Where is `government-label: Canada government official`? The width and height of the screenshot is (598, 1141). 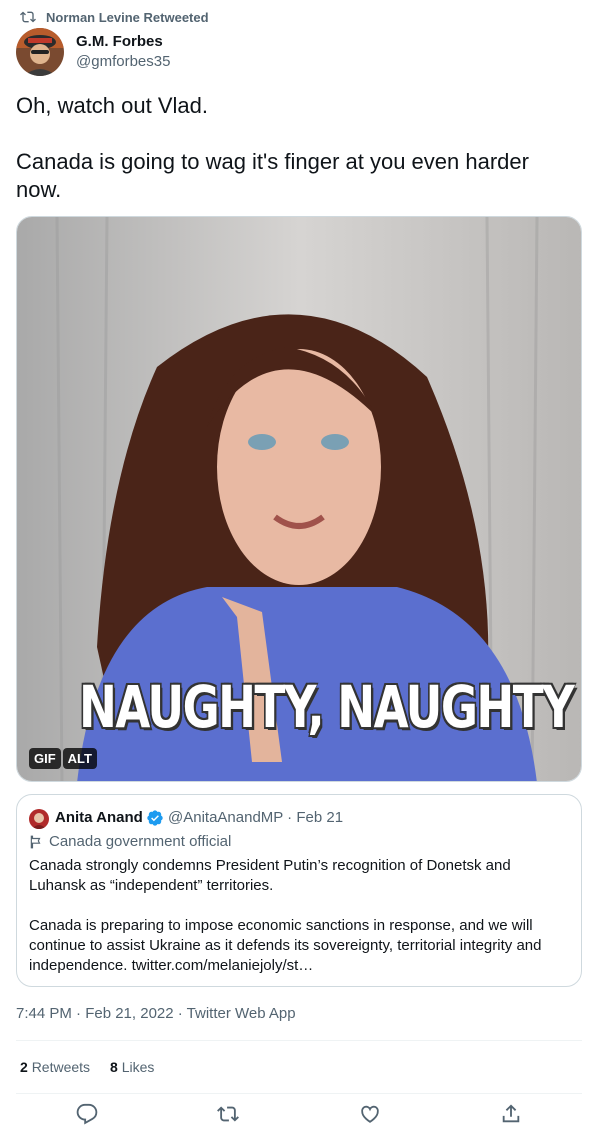 government-label: Canada government official is located at coordinates (130, 841).